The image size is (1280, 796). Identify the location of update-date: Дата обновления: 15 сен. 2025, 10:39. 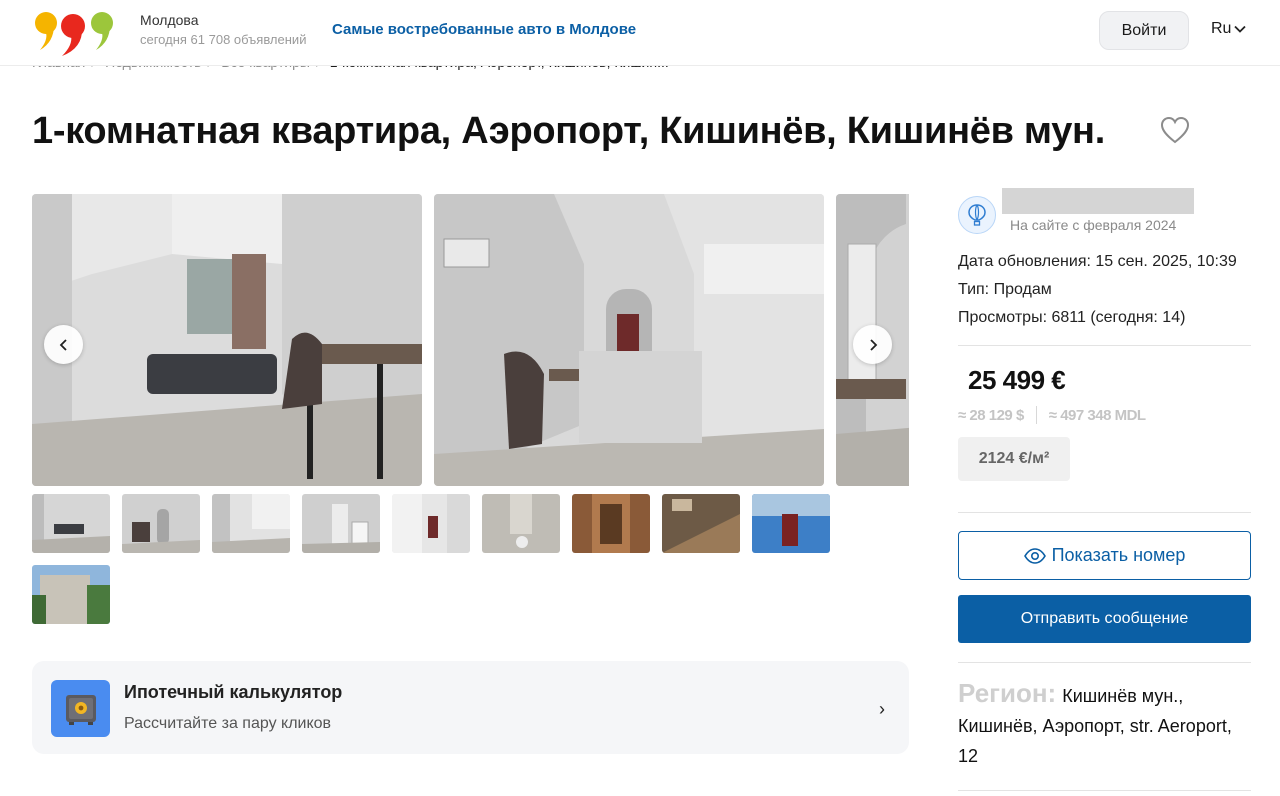
(1097, 261).